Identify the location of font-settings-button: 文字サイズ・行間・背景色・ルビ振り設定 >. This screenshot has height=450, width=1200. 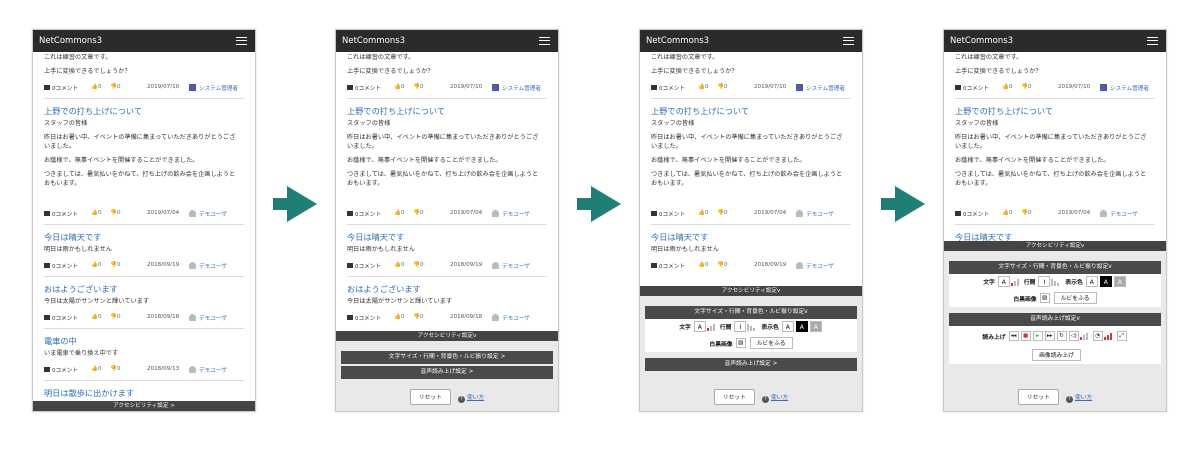
(447, 357).